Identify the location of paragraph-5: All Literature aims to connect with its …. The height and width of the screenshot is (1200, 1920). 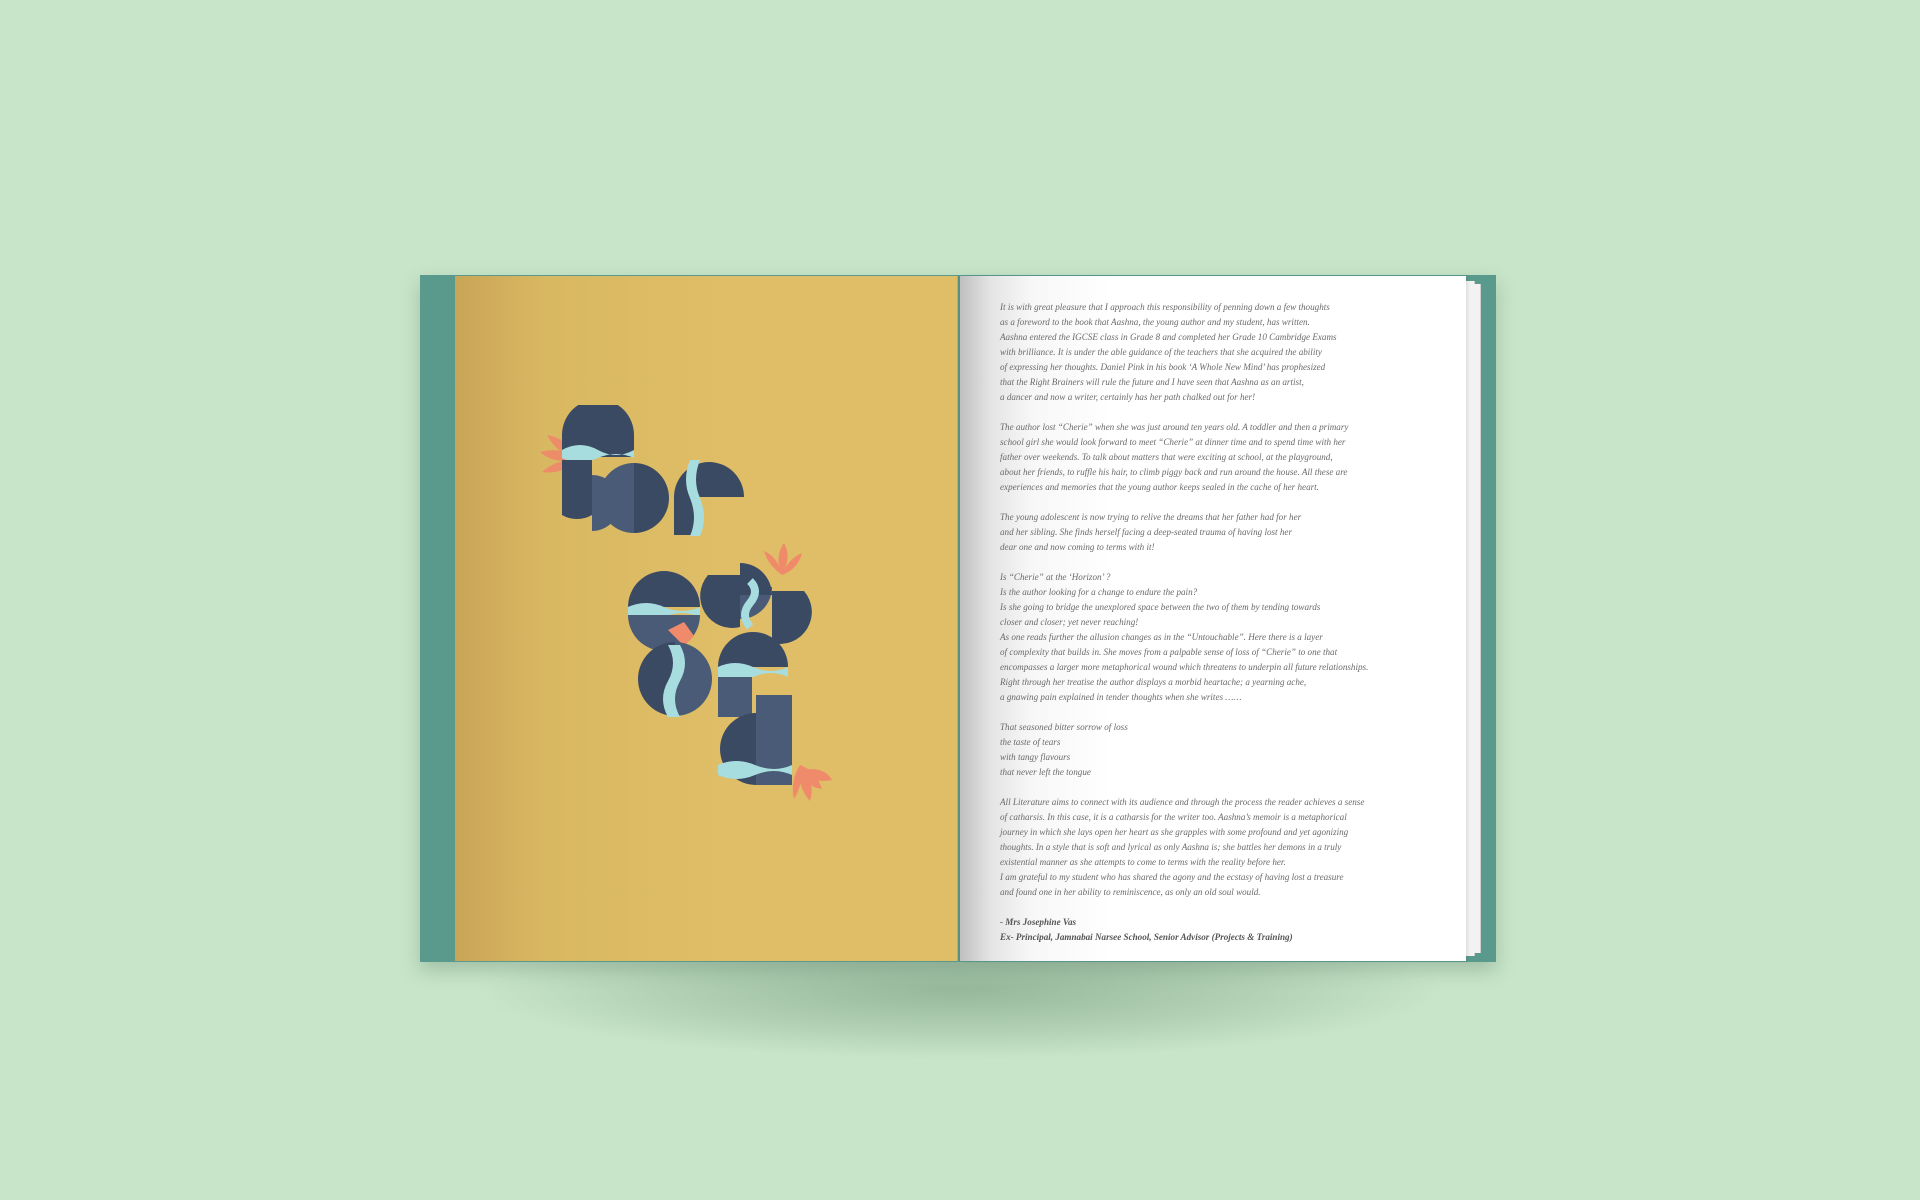
(1182, 847).